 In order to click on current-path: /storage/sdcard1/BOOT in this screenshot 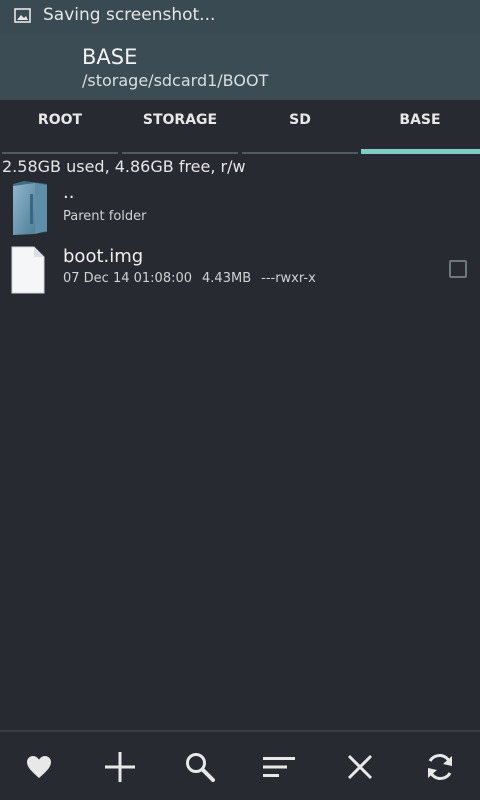, I will do `click(175, 80)`.